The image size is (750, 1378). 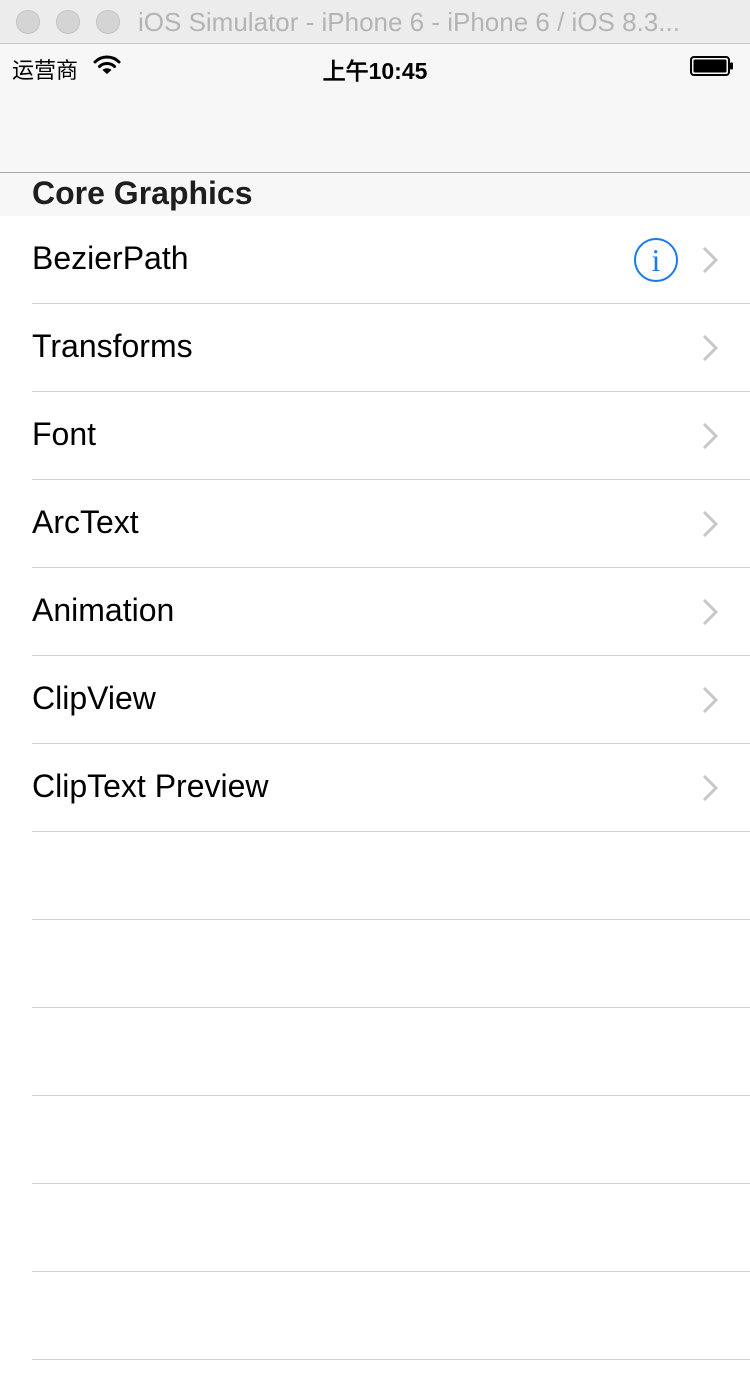 I want to click on section-title: Core Graphics, so click(x=142, y=193).